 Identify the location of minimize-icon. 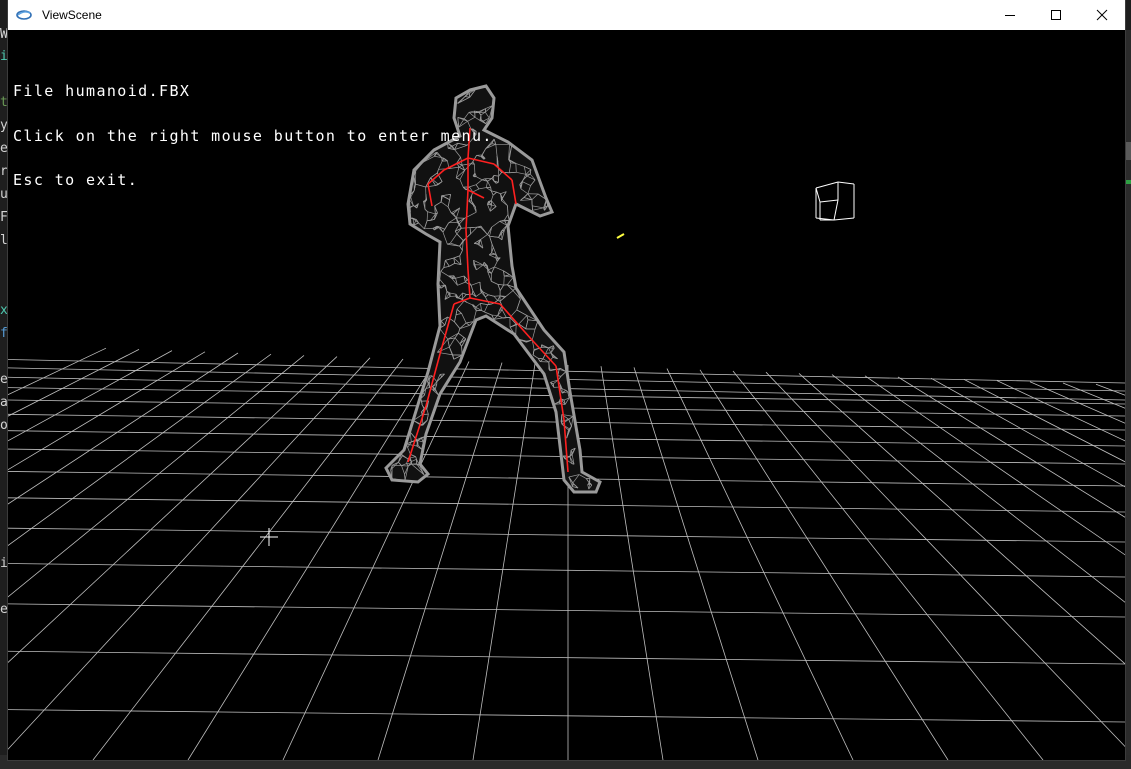
(1010, 15).